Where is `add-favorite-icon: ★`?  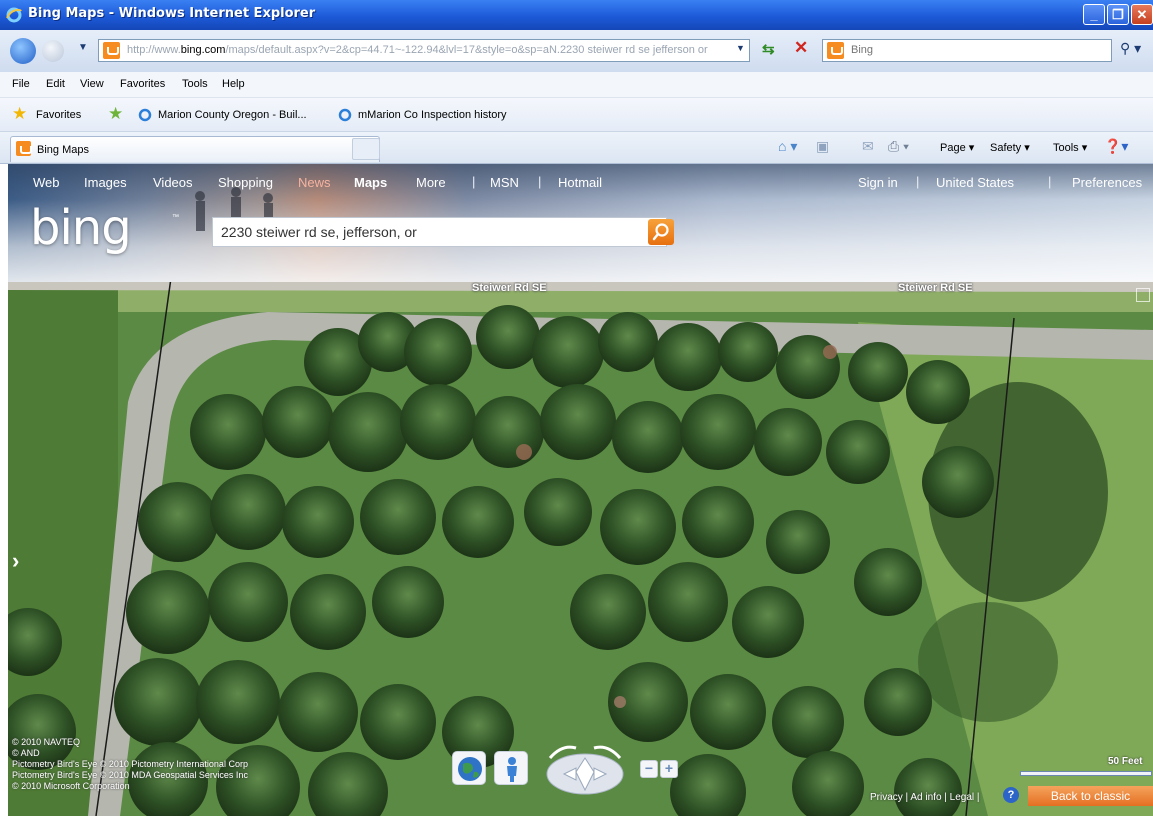 add-favorite-icon: ★ is located at coordinates (115, 114).